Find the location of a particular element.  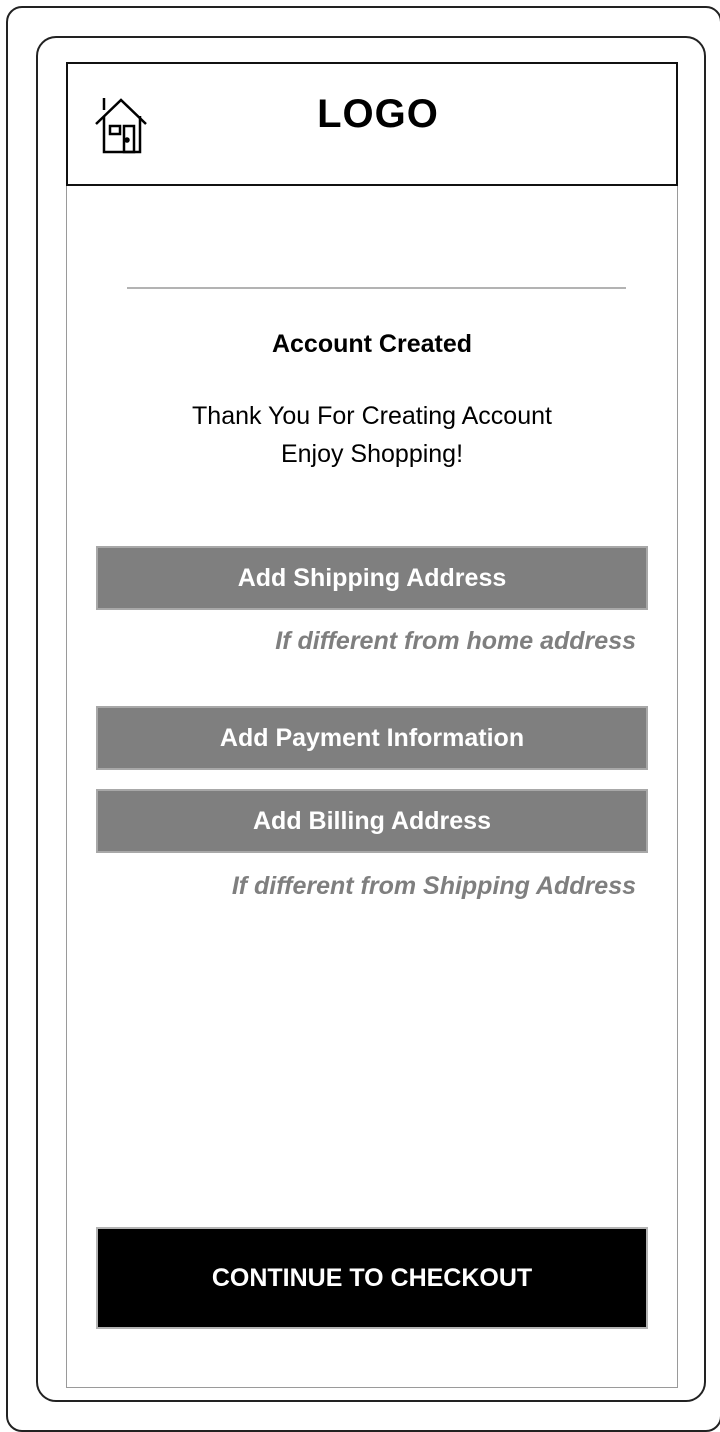

continue-to-checkout-button: CONTINUE TO CHECKOUT is located at coordinates (372, 1278).